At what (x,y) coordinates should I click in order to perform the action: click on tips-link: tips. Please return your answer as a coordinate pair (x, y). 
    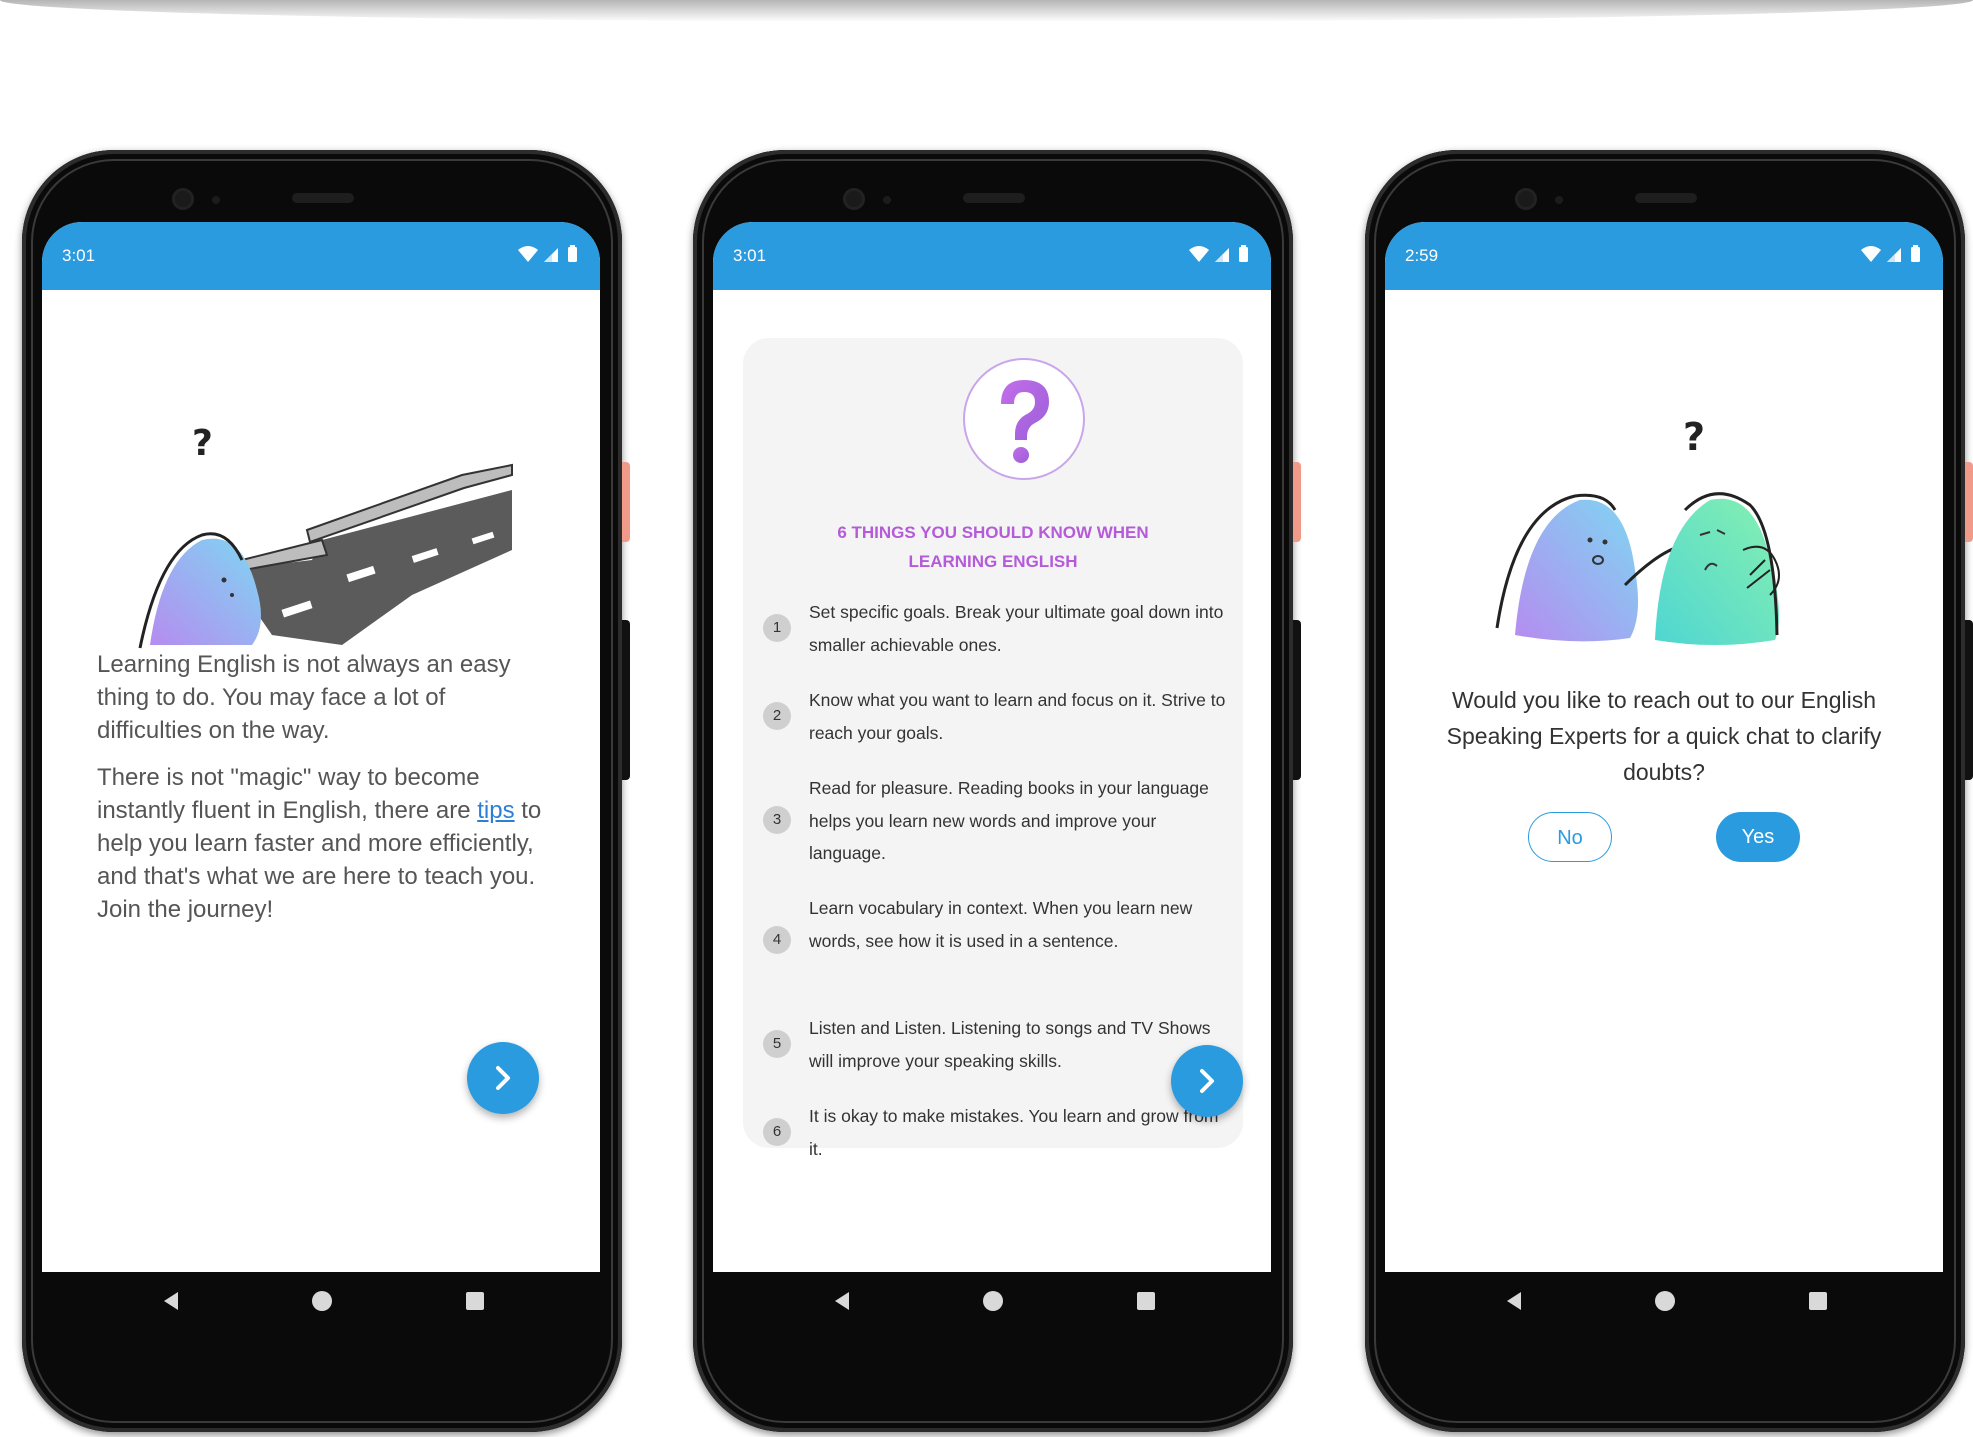
    Looking at the image, I should click on (495, 810).